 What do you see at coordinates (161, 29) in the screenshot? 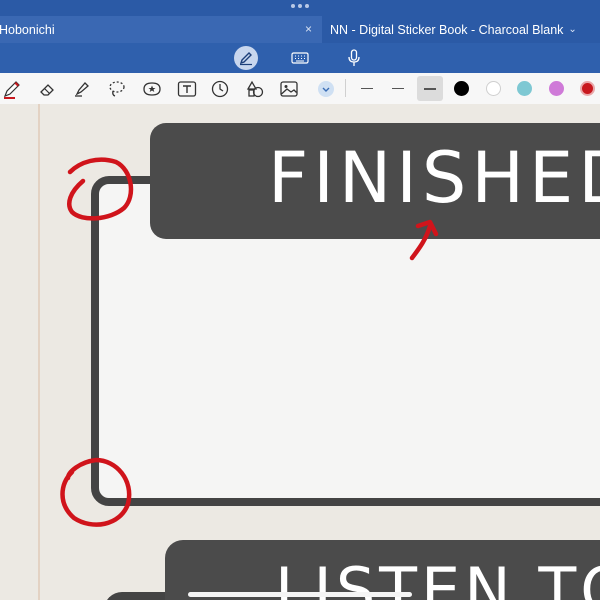
I see `tab-hobonichi: Hobonichi ×` at bounding box center [161, 29].